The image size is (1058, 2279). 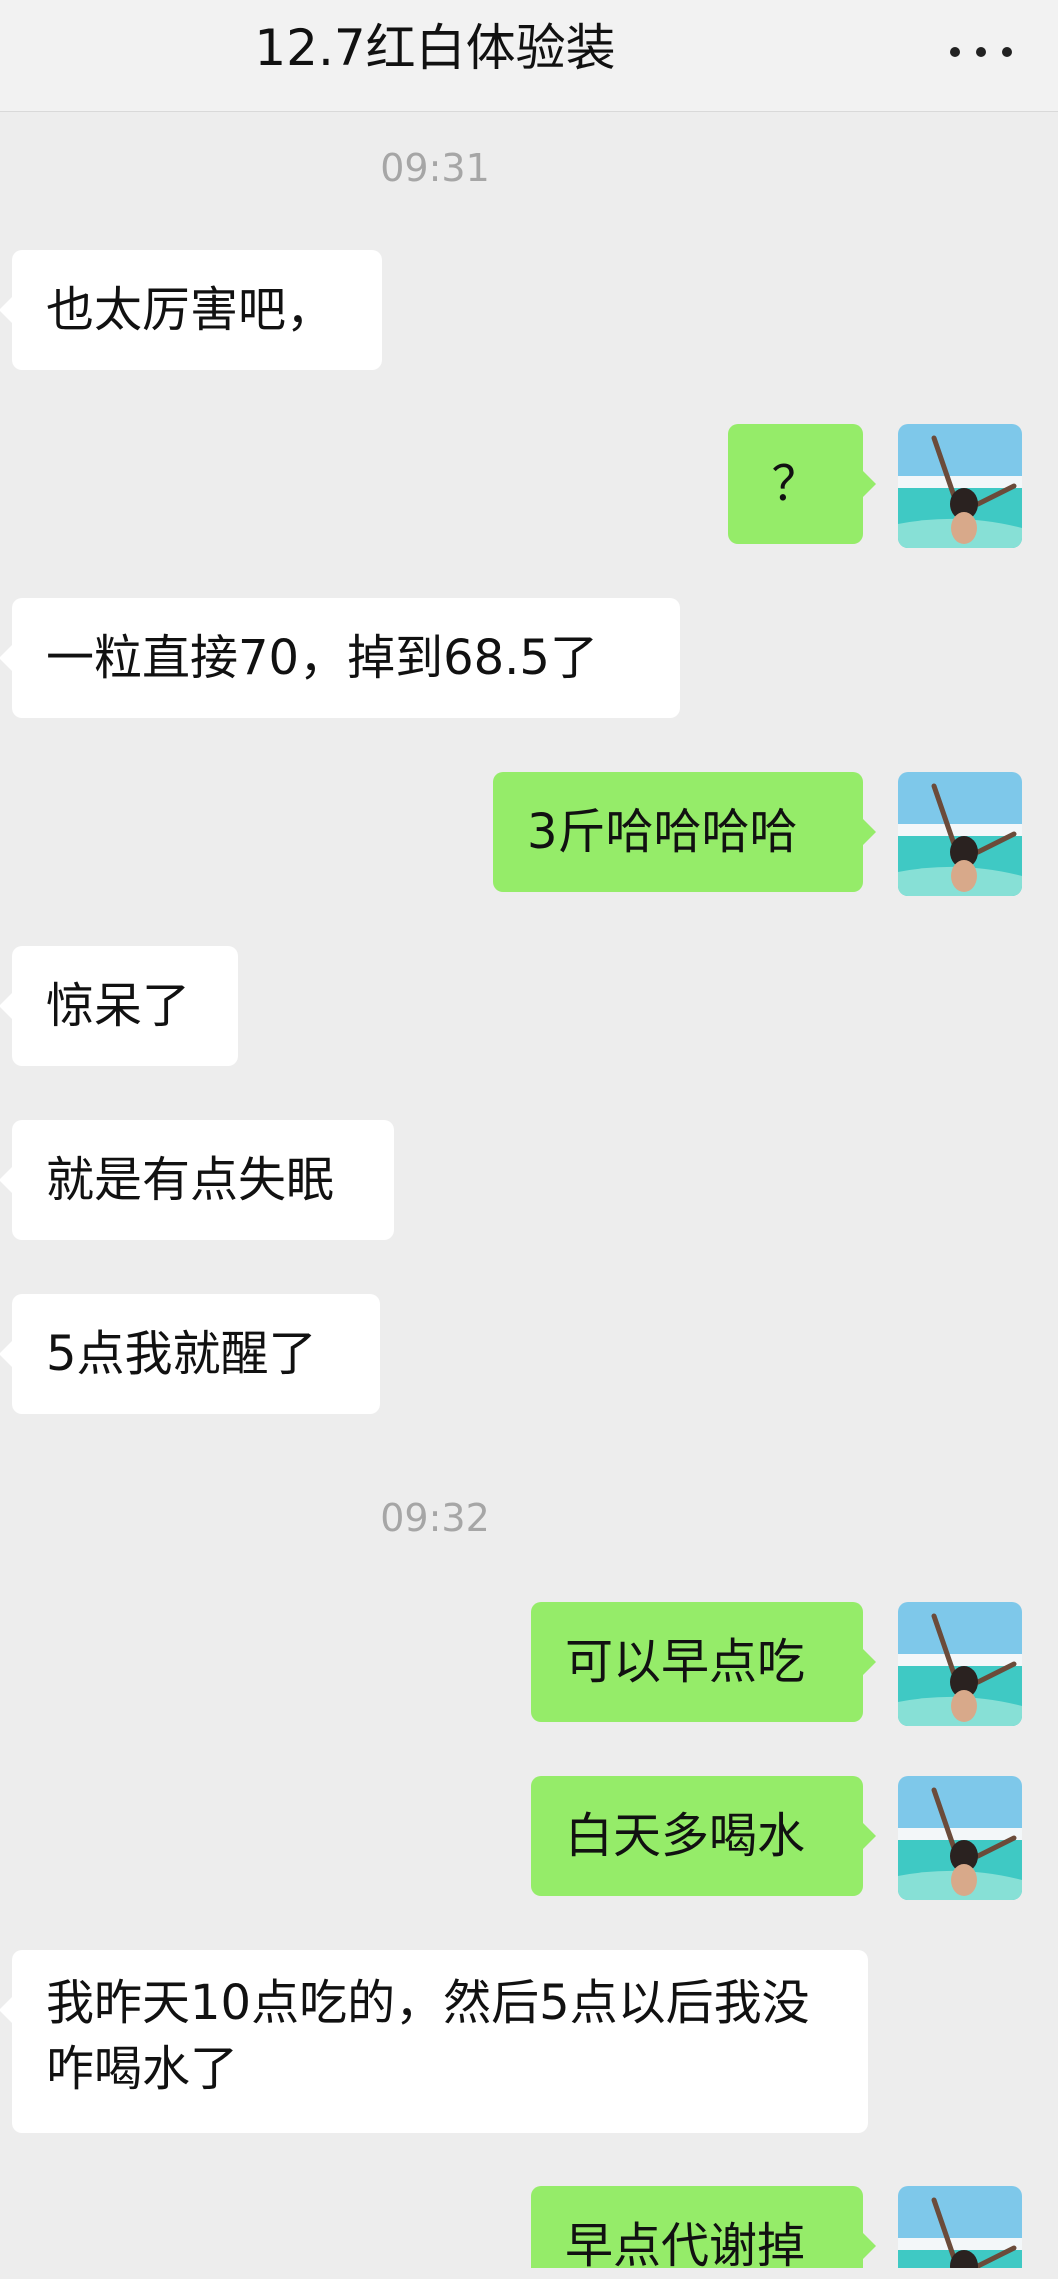 I want to click on timestamp: 09:32, so click(x=435, y=1518).